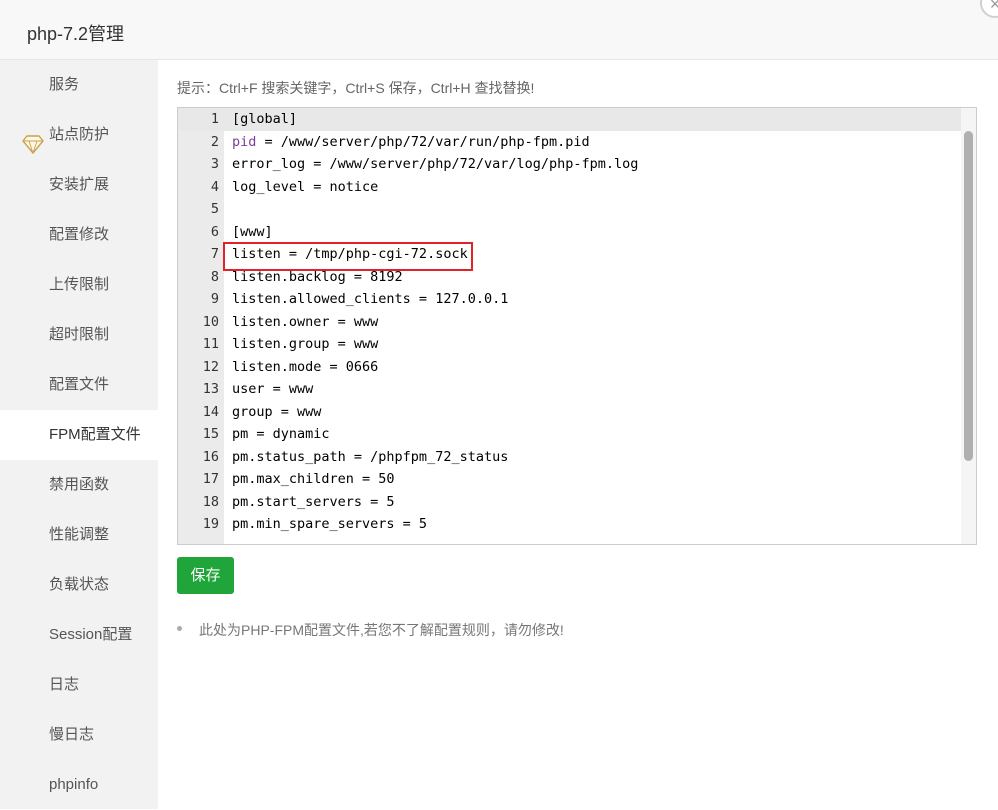  I want to click on line-number: 13, so click(210, 389).